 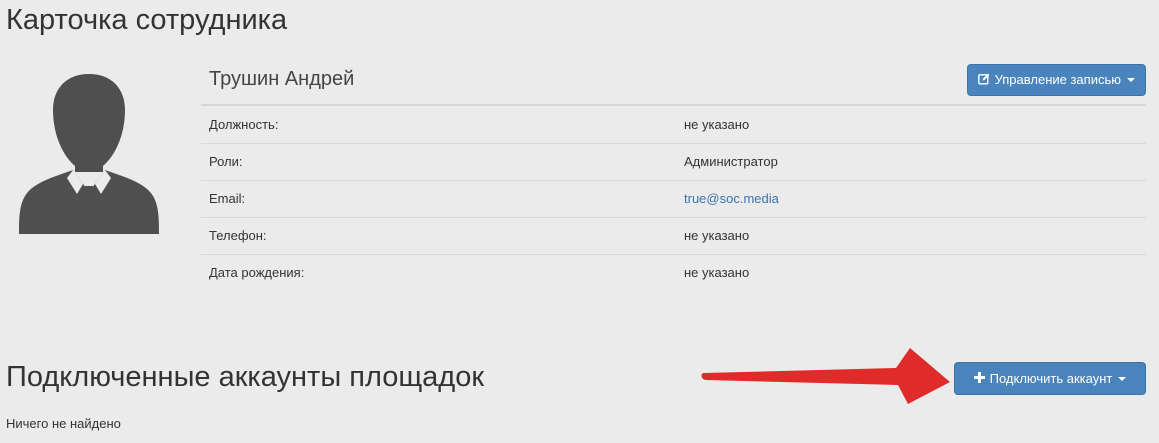 What do you see at coordinates (911, 235) in the screenshot?
I see `field-value-phone: не указано` at bounding box center [911, 235].